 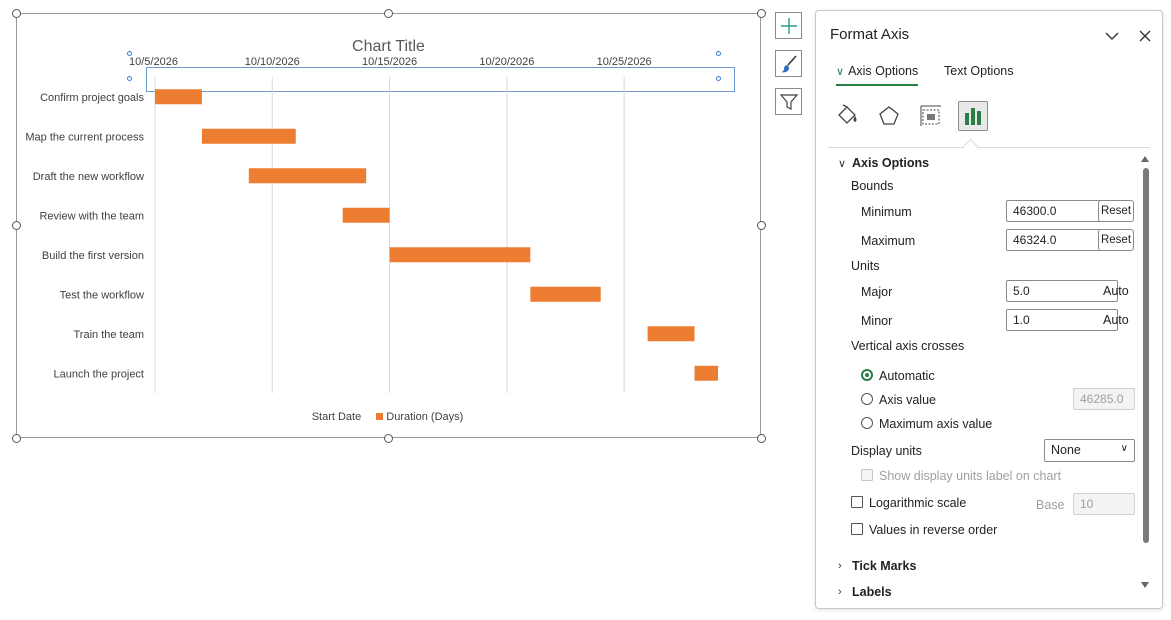 What do you see at coordinates (388, 438) in the screenshot?
I see `resize-handle-bottom` at bounding box center [388, 438].